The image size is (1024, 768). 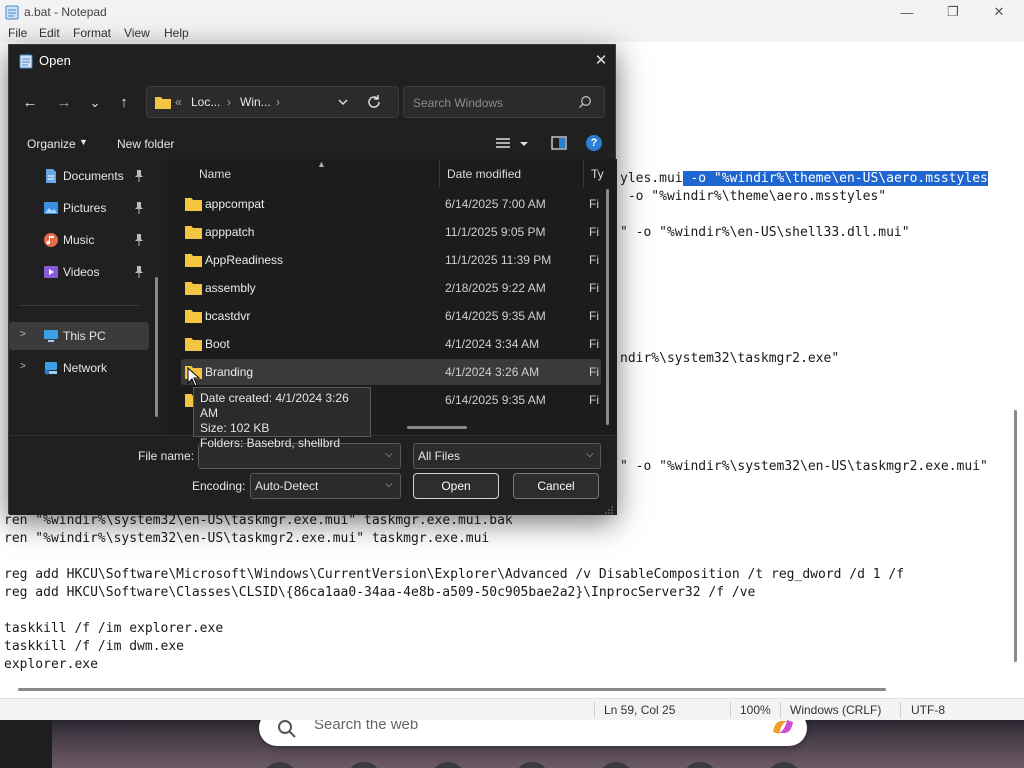 What do you see at coordinates (176, 33) in the screenshot?
I see `menu-help: Help` at bounding box center [176, 33].